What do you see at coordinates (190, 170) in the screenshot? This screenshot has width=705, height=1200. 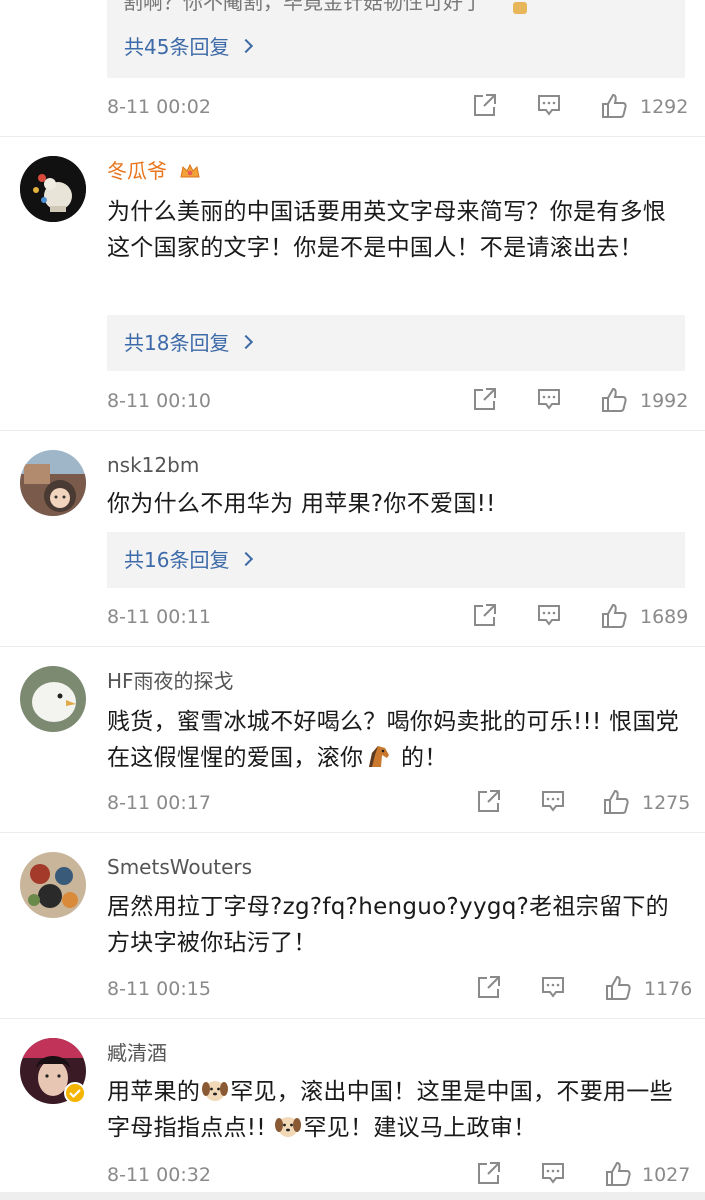 I see `vip-crown-icon` at bounding box center [190, 170].